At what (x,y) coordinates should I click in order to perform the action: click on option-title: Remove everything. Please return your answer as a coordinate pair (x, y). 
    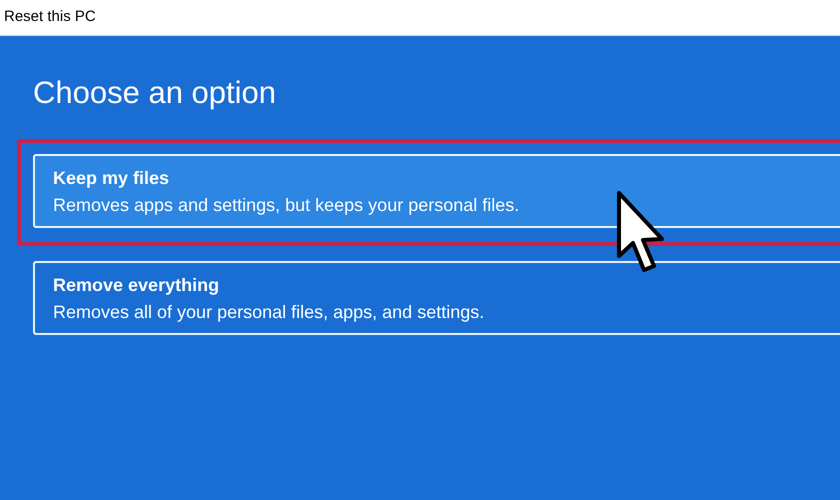
    Looking at the image, I should click on (136, 285).